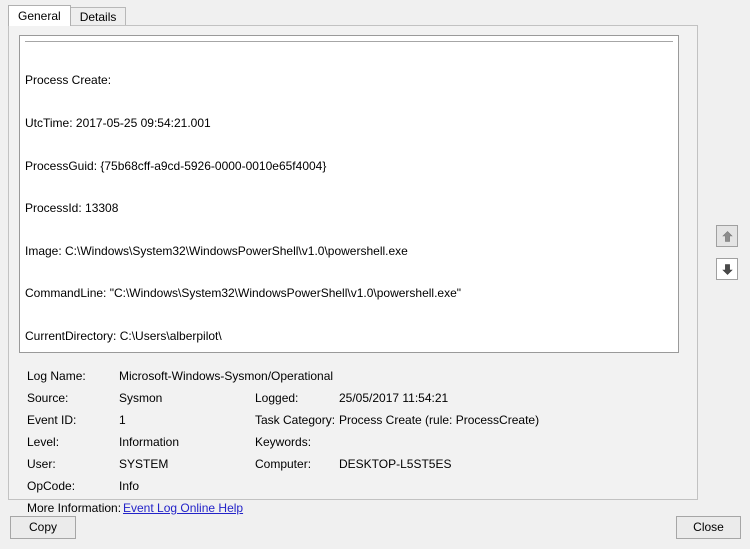 Image resolution: width=750 pixels, height=549 pixels. What do you see at coordinates (122, 420) in the screenshot?
I see `event-id-value: 1` at bounding box center [122, 420].